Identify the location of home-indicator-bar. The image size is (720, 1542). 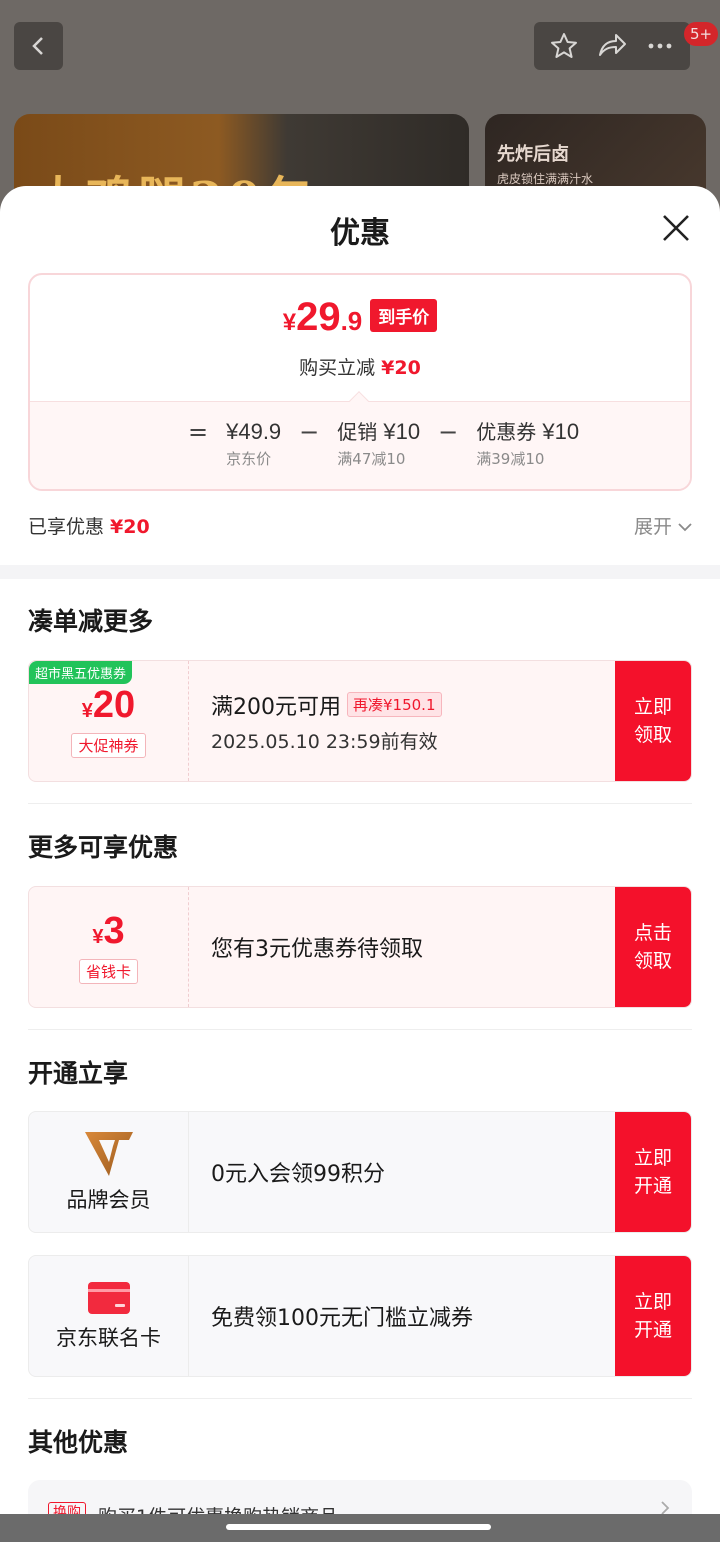
(360, 1528).